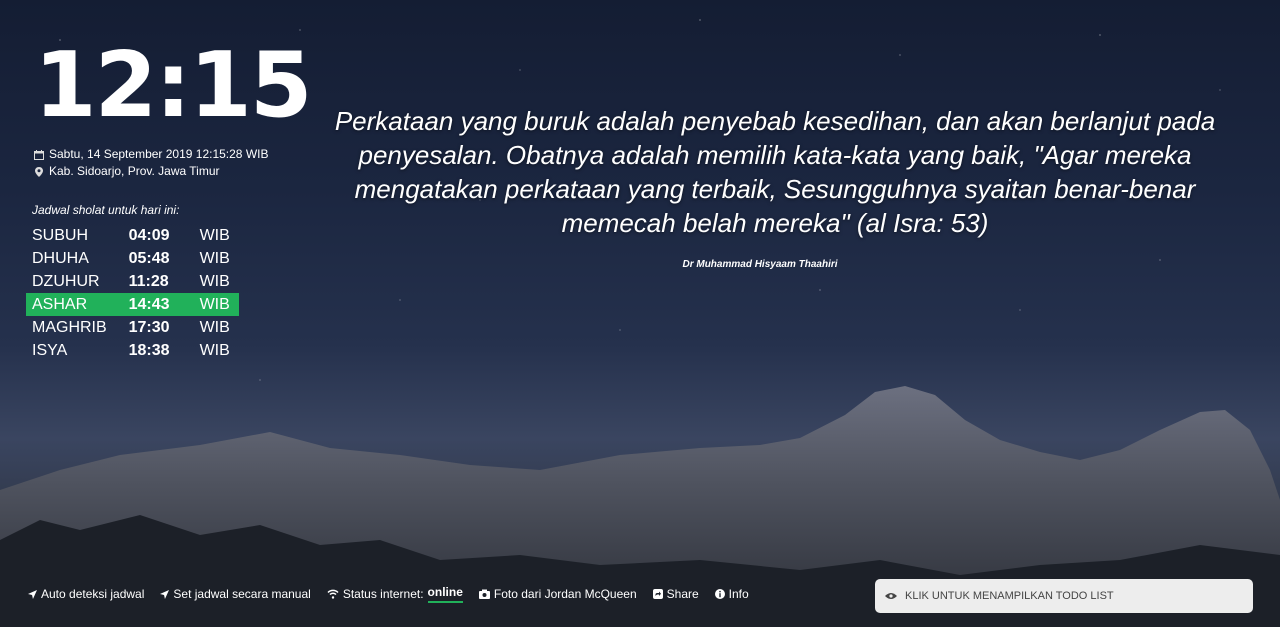 The height and width of the screenshot is (627, 1280). Describe the element at coordinates (60, 304) in the screenshot. I see `prayer-name: ASHAR` at that location.